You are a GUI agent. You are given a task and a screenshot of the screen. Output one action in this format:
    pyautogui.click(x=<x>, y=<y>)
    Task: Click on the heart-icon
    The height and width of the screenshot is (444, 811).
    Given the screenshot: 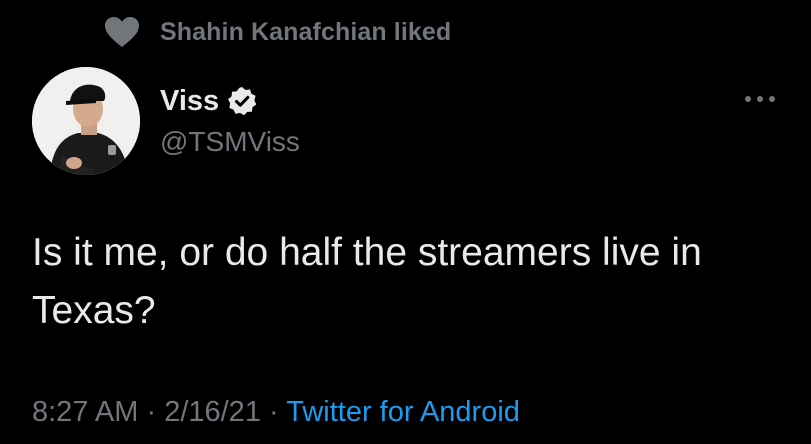 What is the action you would take?
    pyautogui.click(x=122, y=32)
    